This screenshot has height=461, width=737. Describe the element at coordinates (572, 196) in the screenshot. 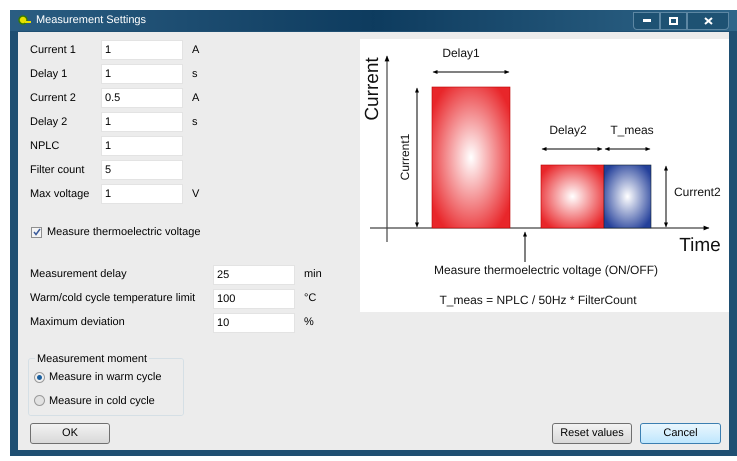

I see `pulse-bar` at that location.